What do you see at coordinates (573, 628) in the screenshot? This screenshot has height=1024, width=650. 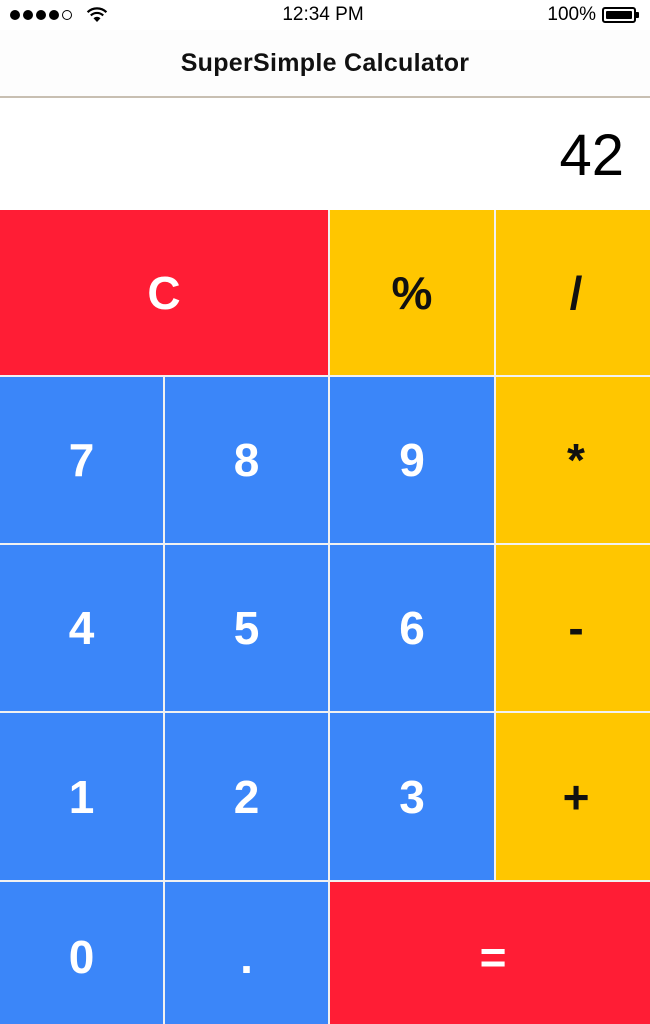 I see `minus-button: -` at bounding box center [573, 628].